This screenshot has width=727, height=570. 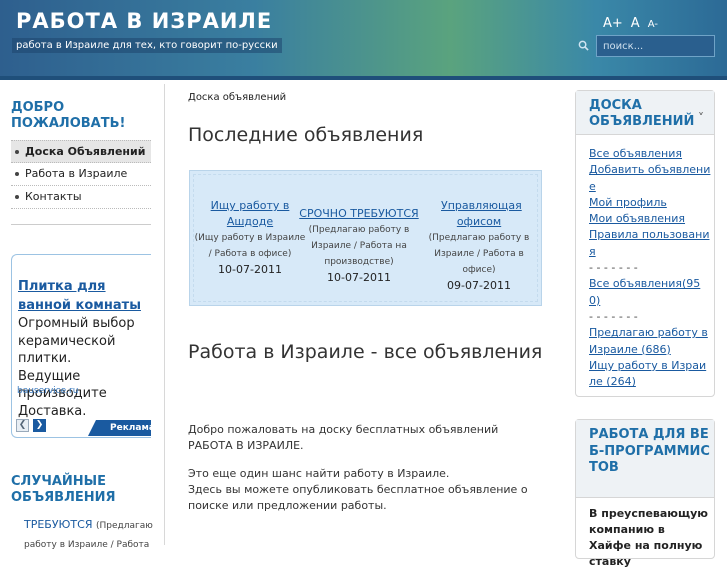 I want to click on welcome-title: ДОБРО ПОЖАЛОВАТЬ!, so click(x=68, y=115).